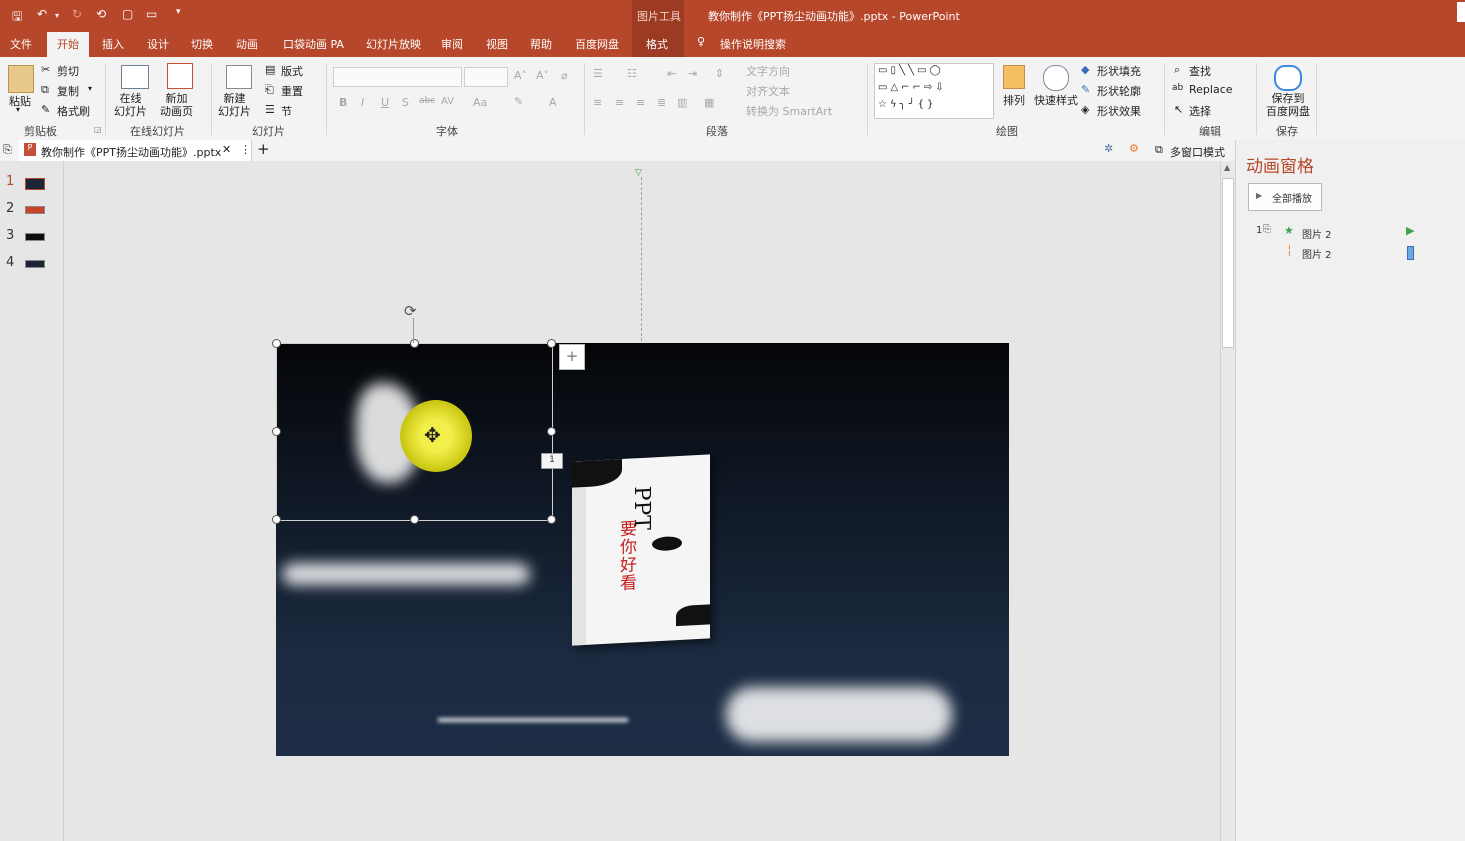 Image resolution: width=1465 pixels, height=841 pixels. What do you see at coordinates (57, 15) in the screenshot?
I see `undo-dropdown-icon: ▾` at bounding box center [57, 15].